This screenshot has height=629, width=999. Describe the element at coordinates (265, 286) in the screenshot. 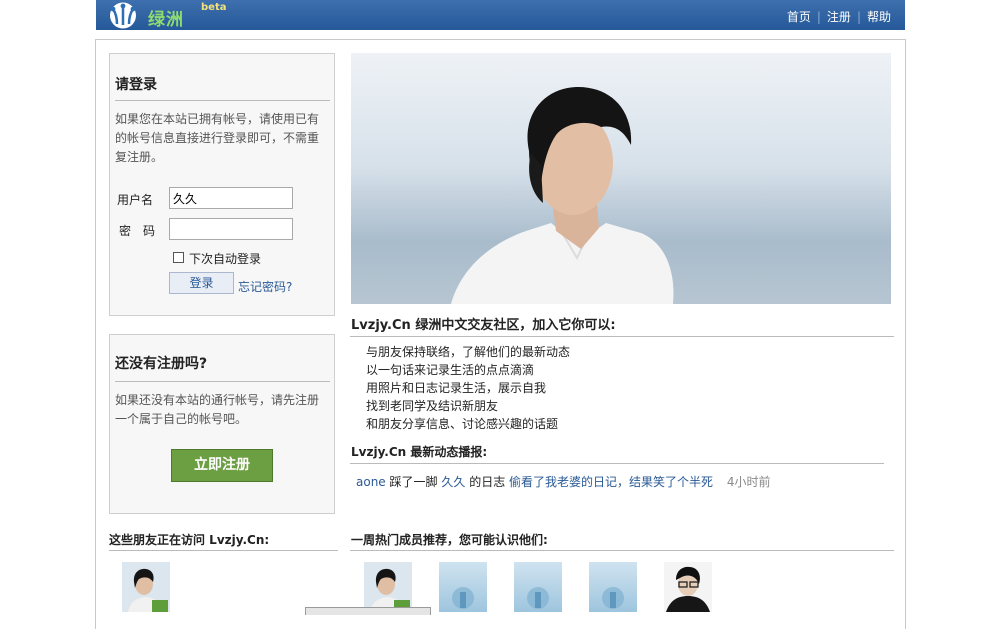

I see `forgot-password-link: 忘记密码?` at that location.